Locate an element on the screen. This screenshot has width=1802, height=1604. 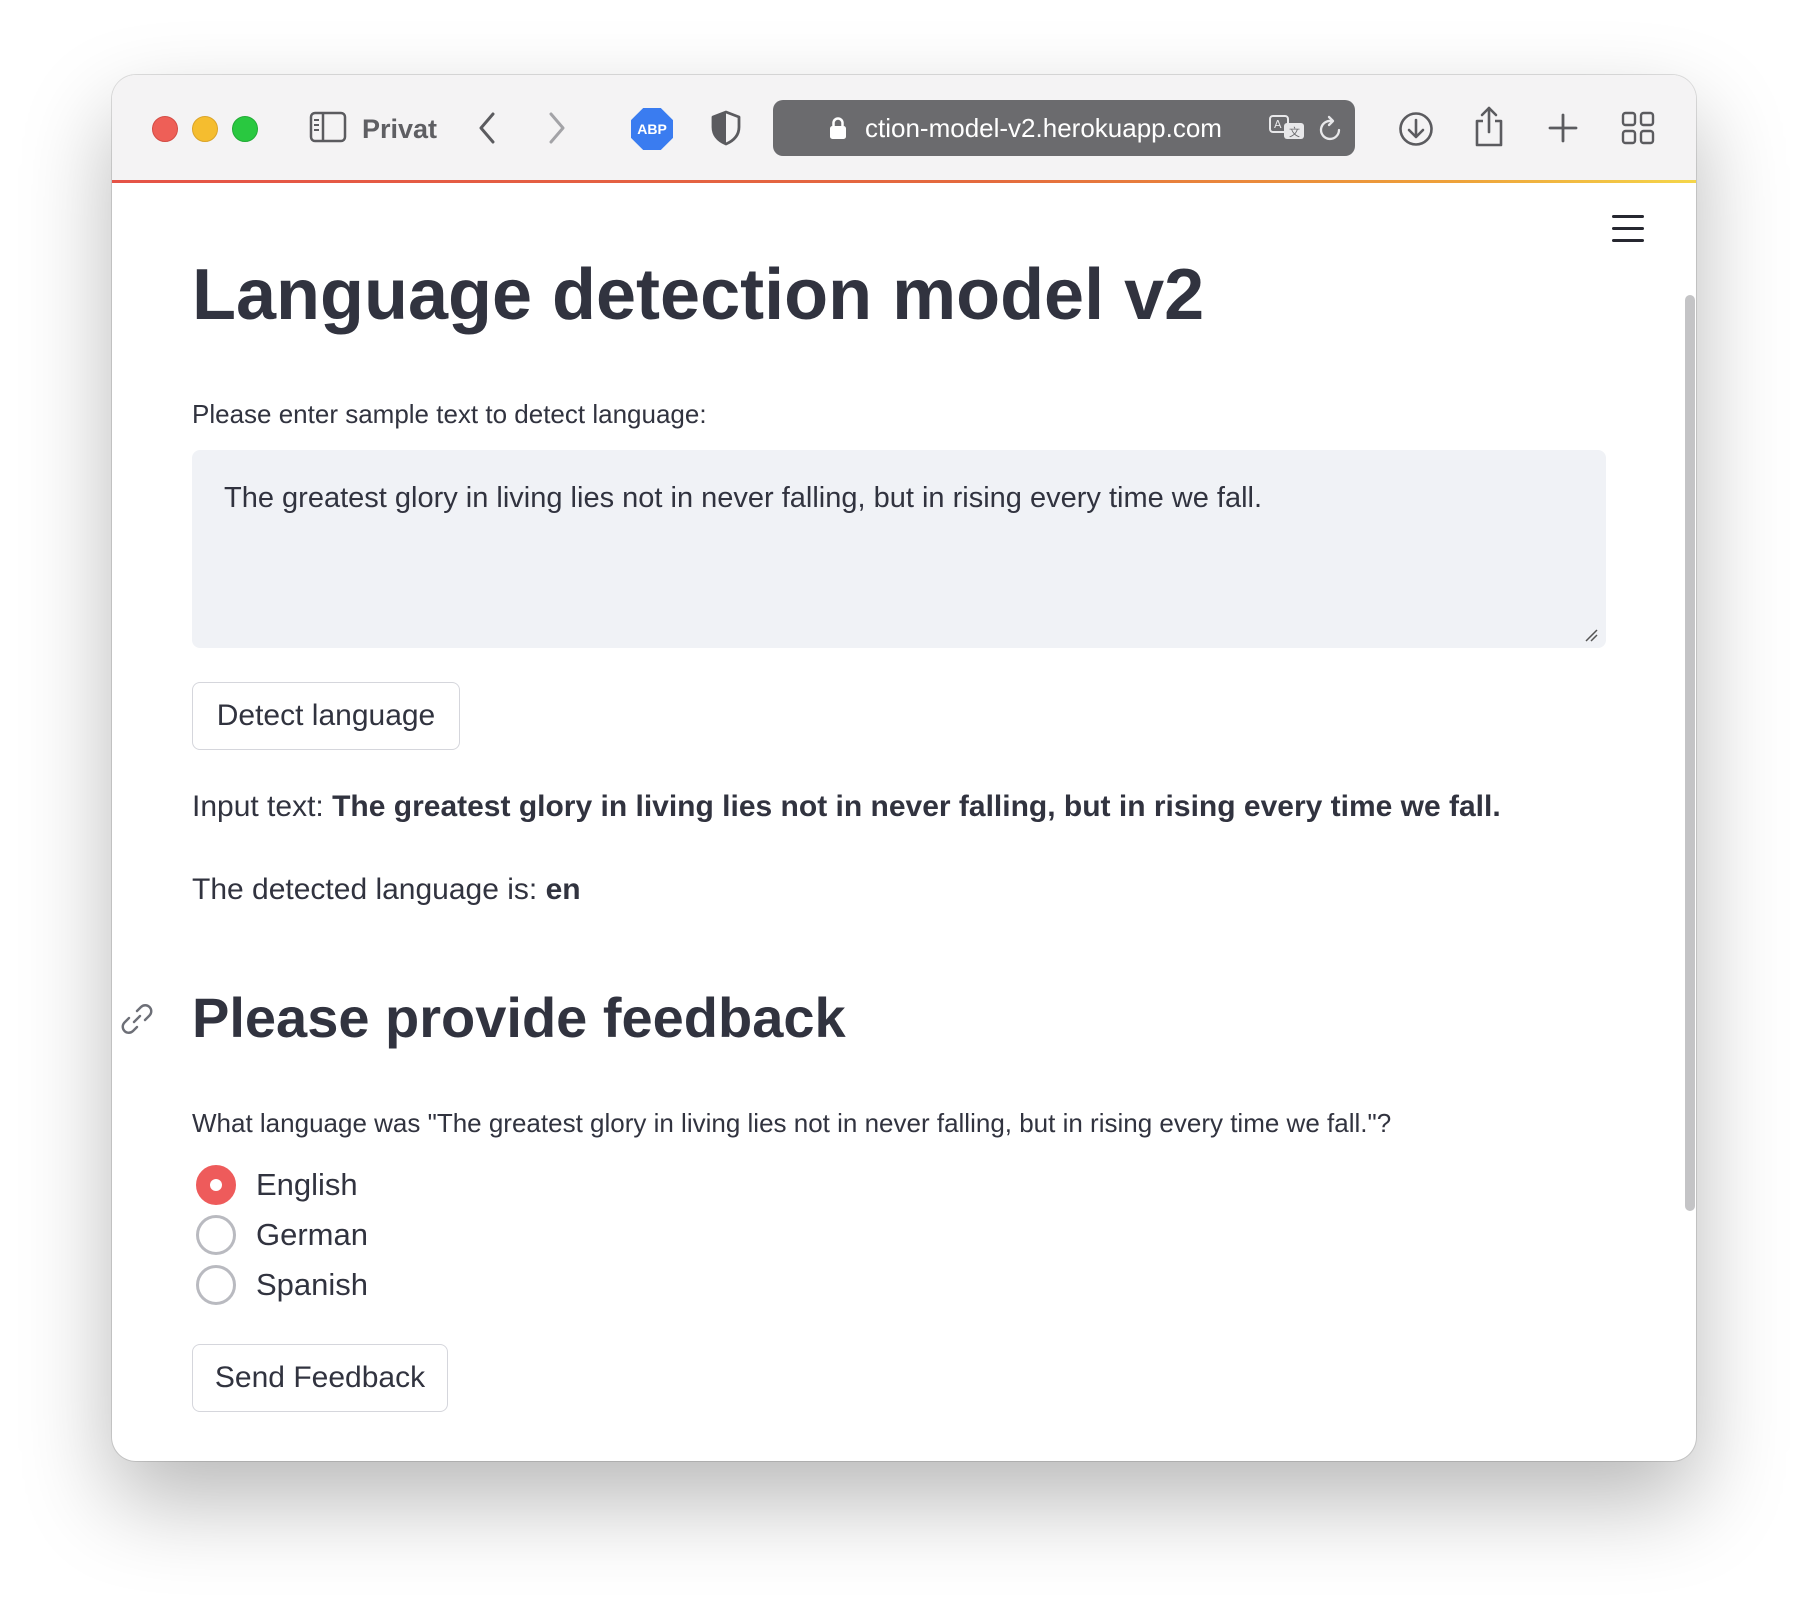
tab-overview-icon is located at coordinates (1638, 128).